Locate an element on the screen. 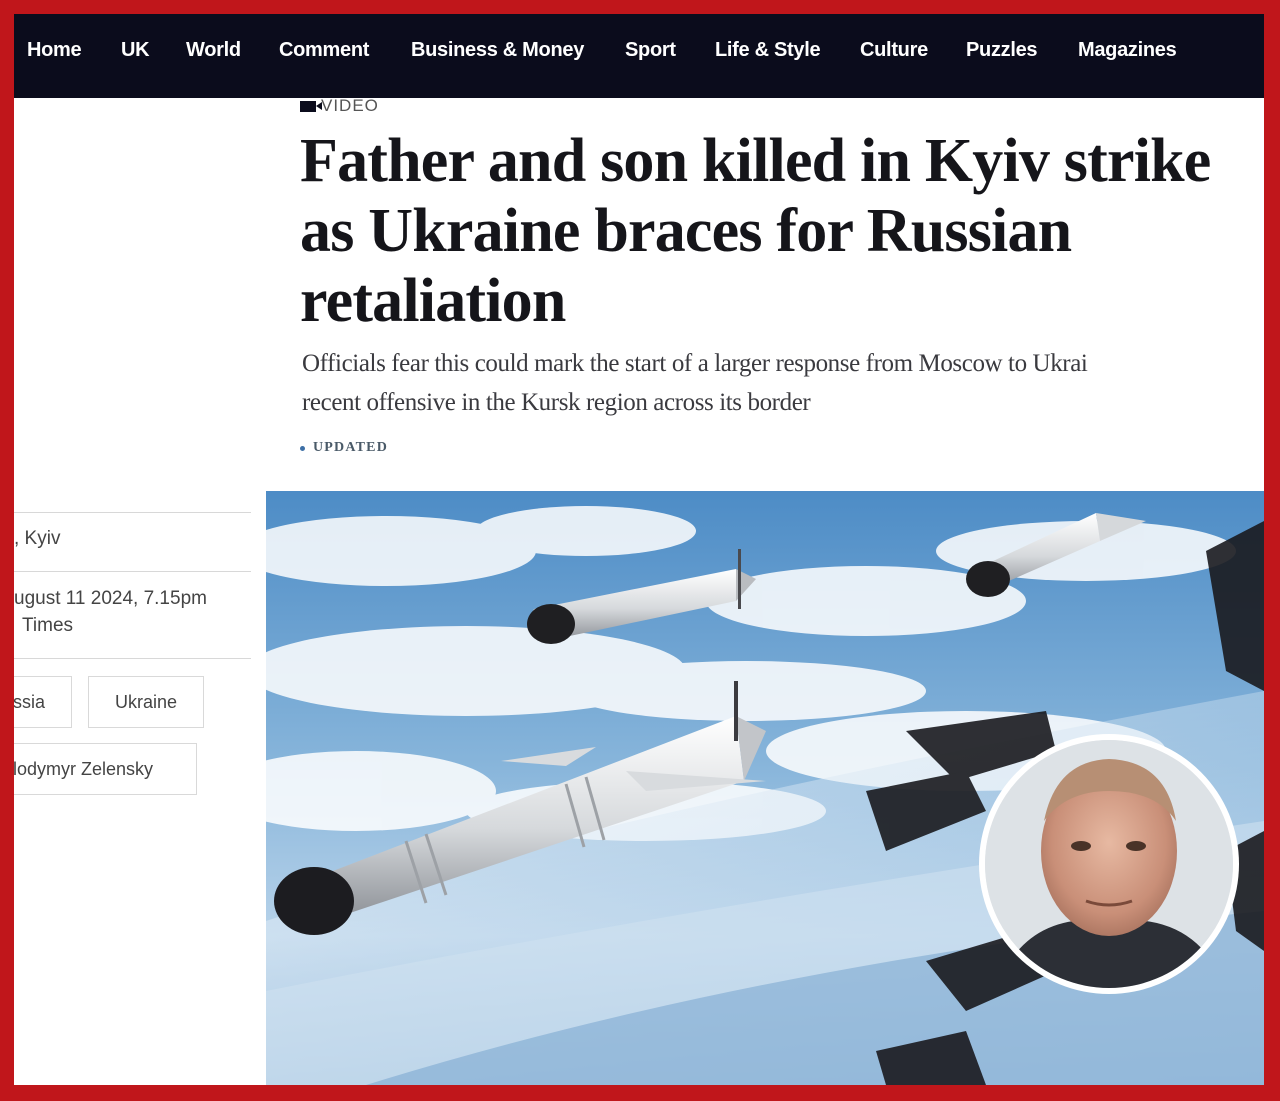 This screenshot has width=1280, height=1101. nav-puzzles: Puzzles is located at coordinates (1002, 50).